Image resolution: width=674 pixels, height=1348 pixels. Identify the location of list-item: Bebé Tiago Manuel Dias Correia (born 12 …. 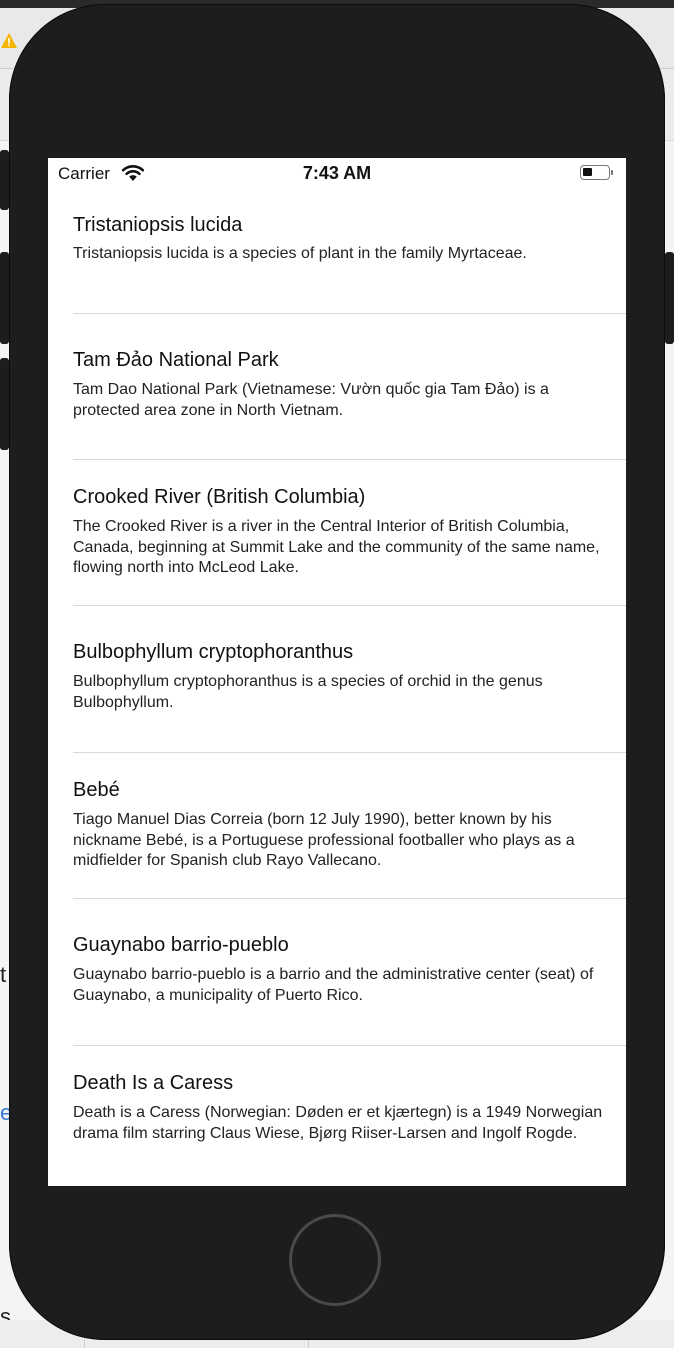
(337, 826).